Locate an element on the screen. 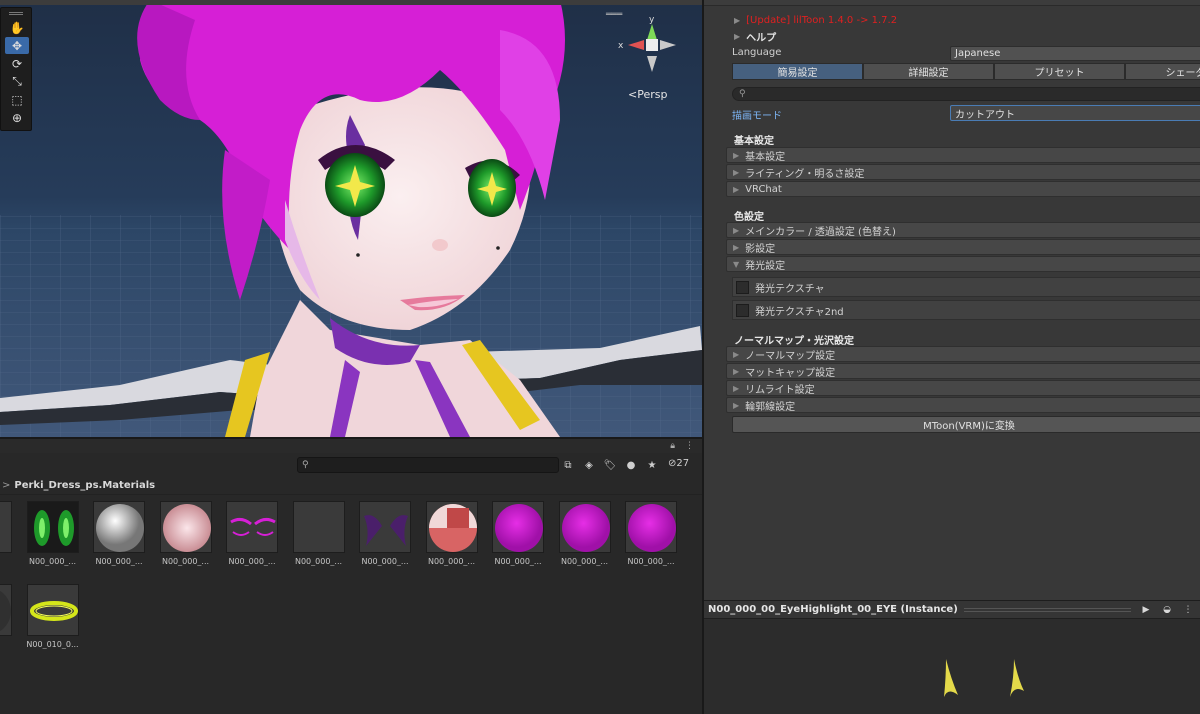 Image resolution: width=1200 pixels, height=714 pixels. transform-tool: ⊕ is located at coordinates (17, 117).